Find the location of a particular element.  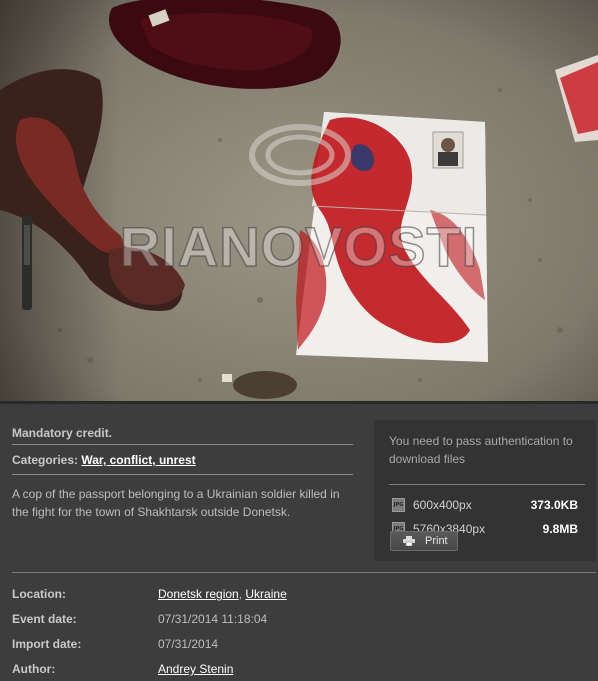

categories-row: Categories: War, conflict, unrest is located at coordinates (182, 460).